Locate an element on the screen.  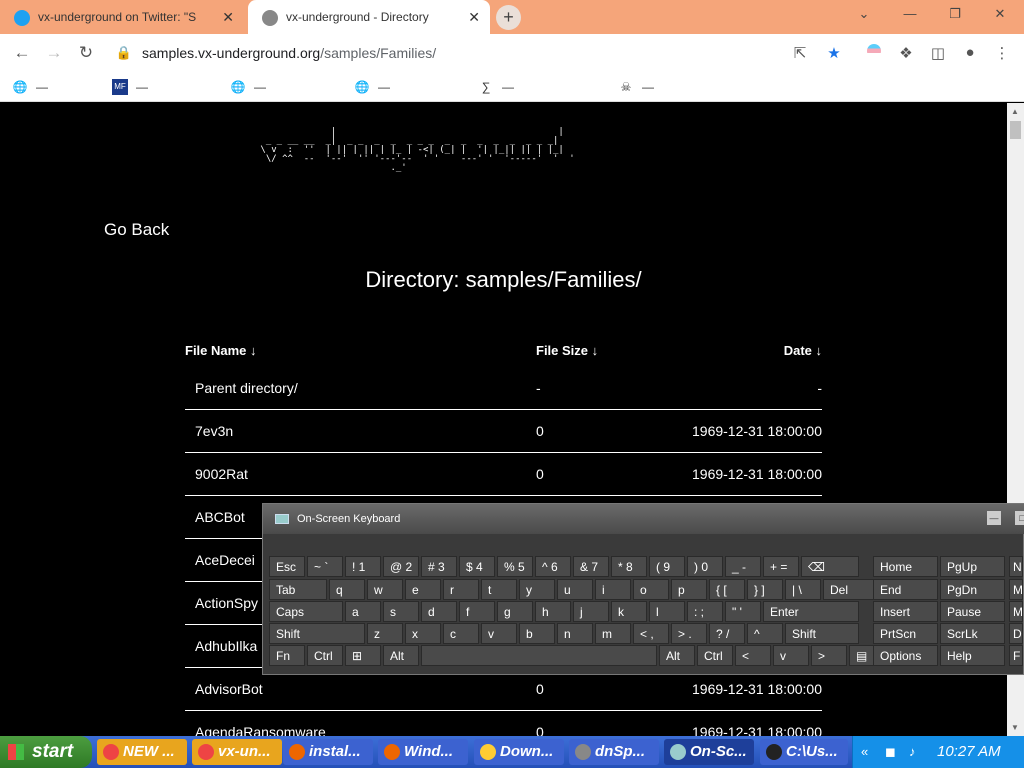
profile-avatar-icon: ● is located at coordinates (970, 52).